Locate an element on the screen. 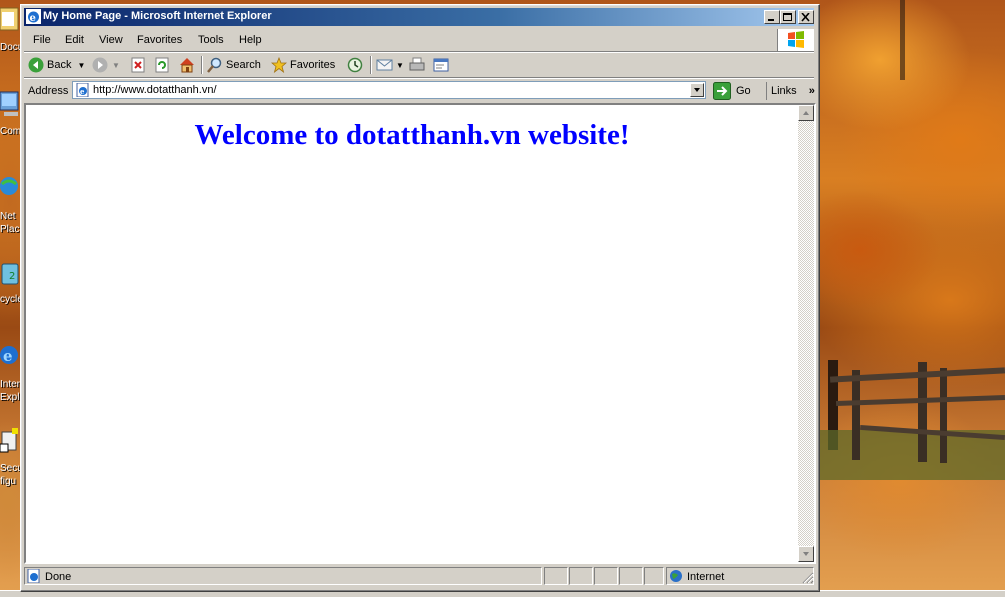 The height and width of the screenshot is (597, 1005). menu-tools: Tools is located at coordinates (211, 40).